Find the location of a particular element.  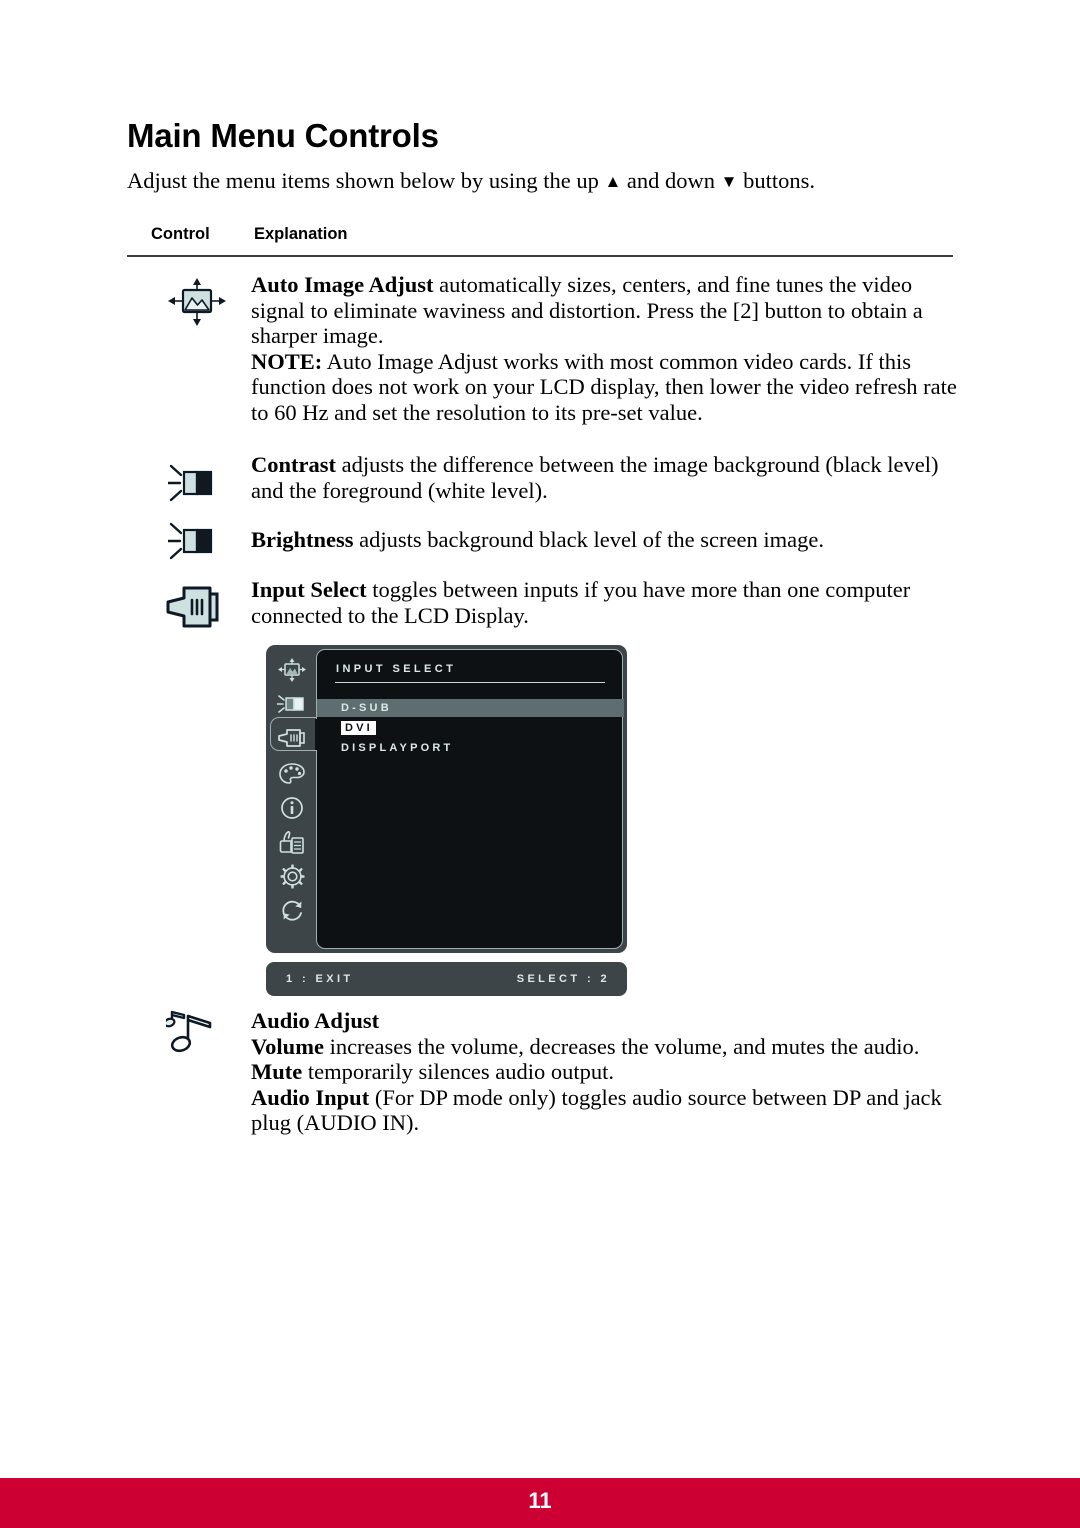

osd-bottom-bar: 1 : EXIT SELECT : 2 is located at coordinates (446, 979).